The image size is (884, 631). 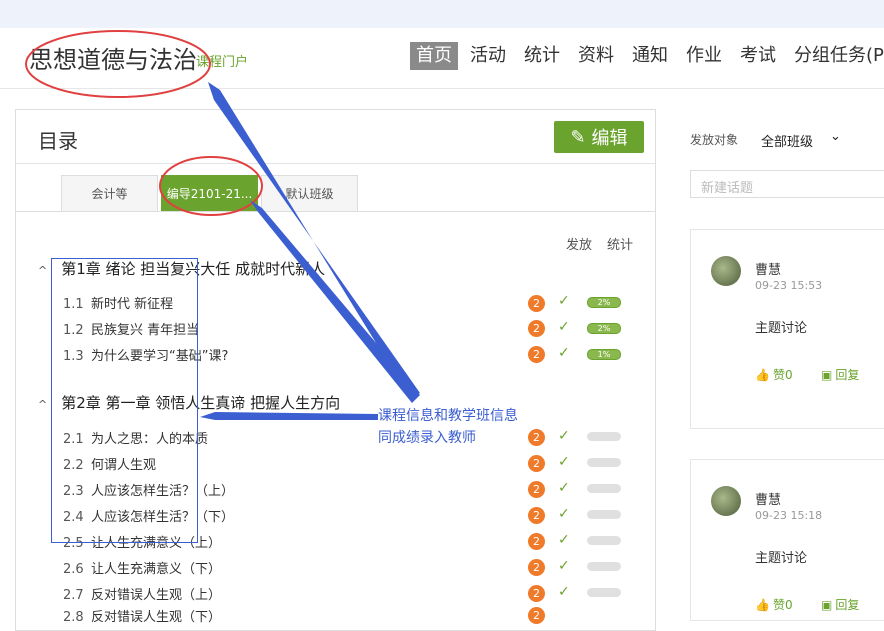 What do you see at coordinates (620, 245) in the screenshot?
I see `col-header-stats: 统计` at bounding box center [620, 245].